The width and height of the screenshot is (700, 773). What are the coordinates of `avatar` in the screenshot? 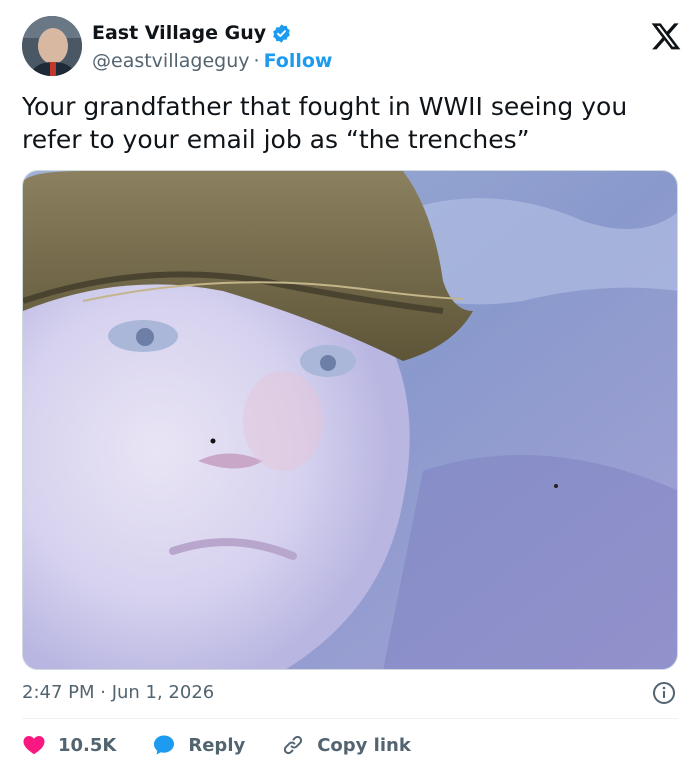 It's located at (52, 46).